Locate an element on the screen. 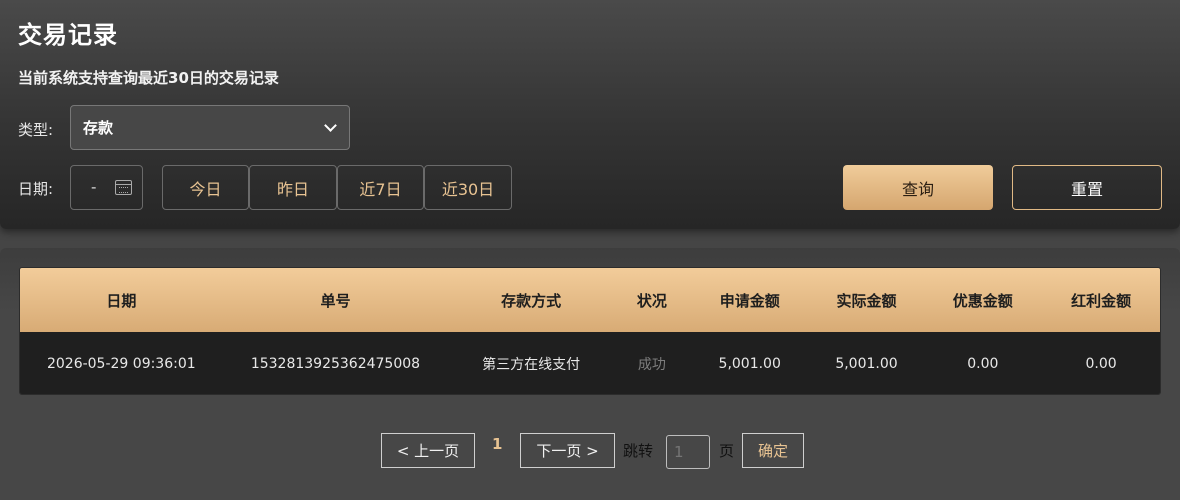 The height and width of the screenshot is (500, 1180). query-notice: 当前系统支持查询最近30日的交易记录 is located at coordinates (148, 78).